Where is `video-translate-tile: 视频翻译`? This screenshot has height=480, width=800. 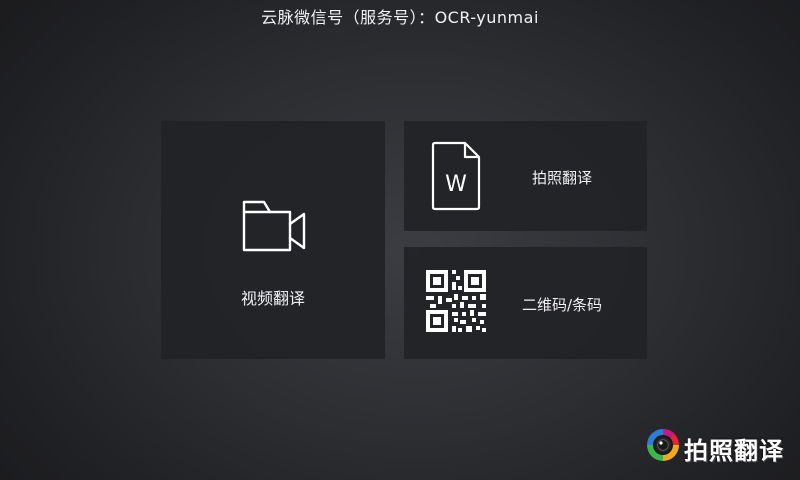
video-translate-tile: 视频翻译 is located at coordinates (273, 240).